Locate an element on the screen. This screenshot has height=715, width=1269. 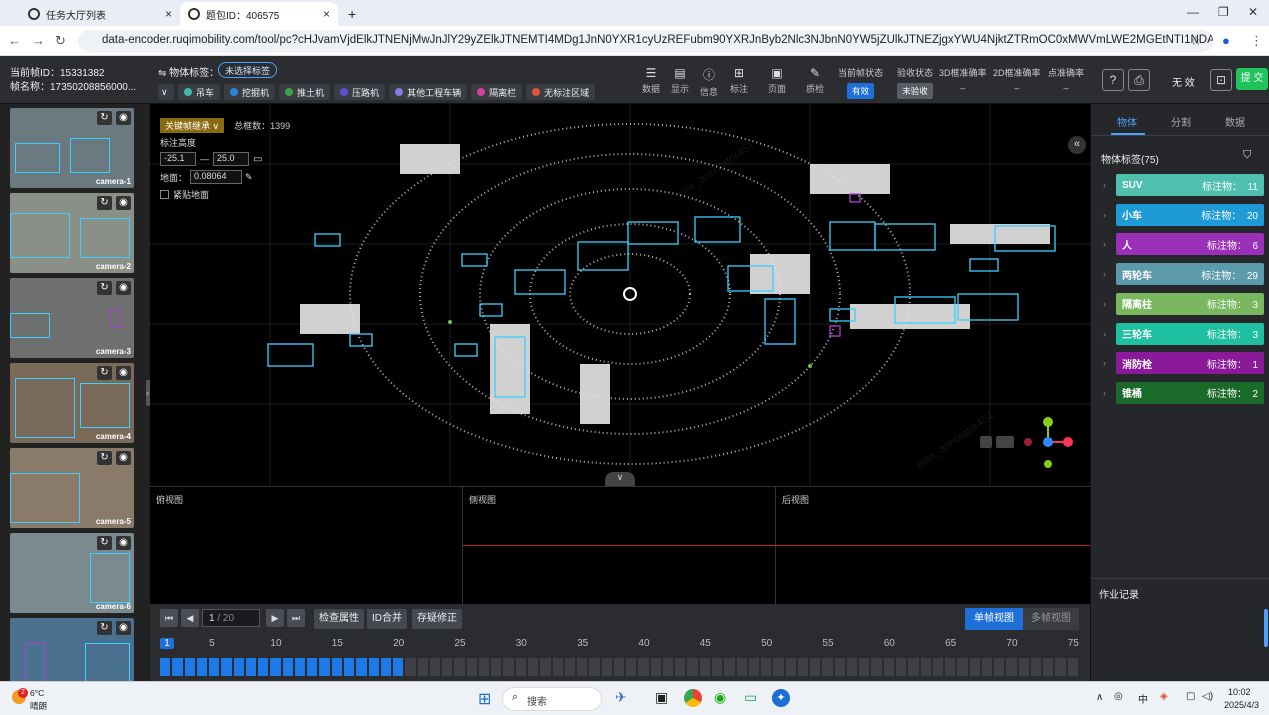
tab-package: 题包ID：406575 × is located at coordinates (259, 14).